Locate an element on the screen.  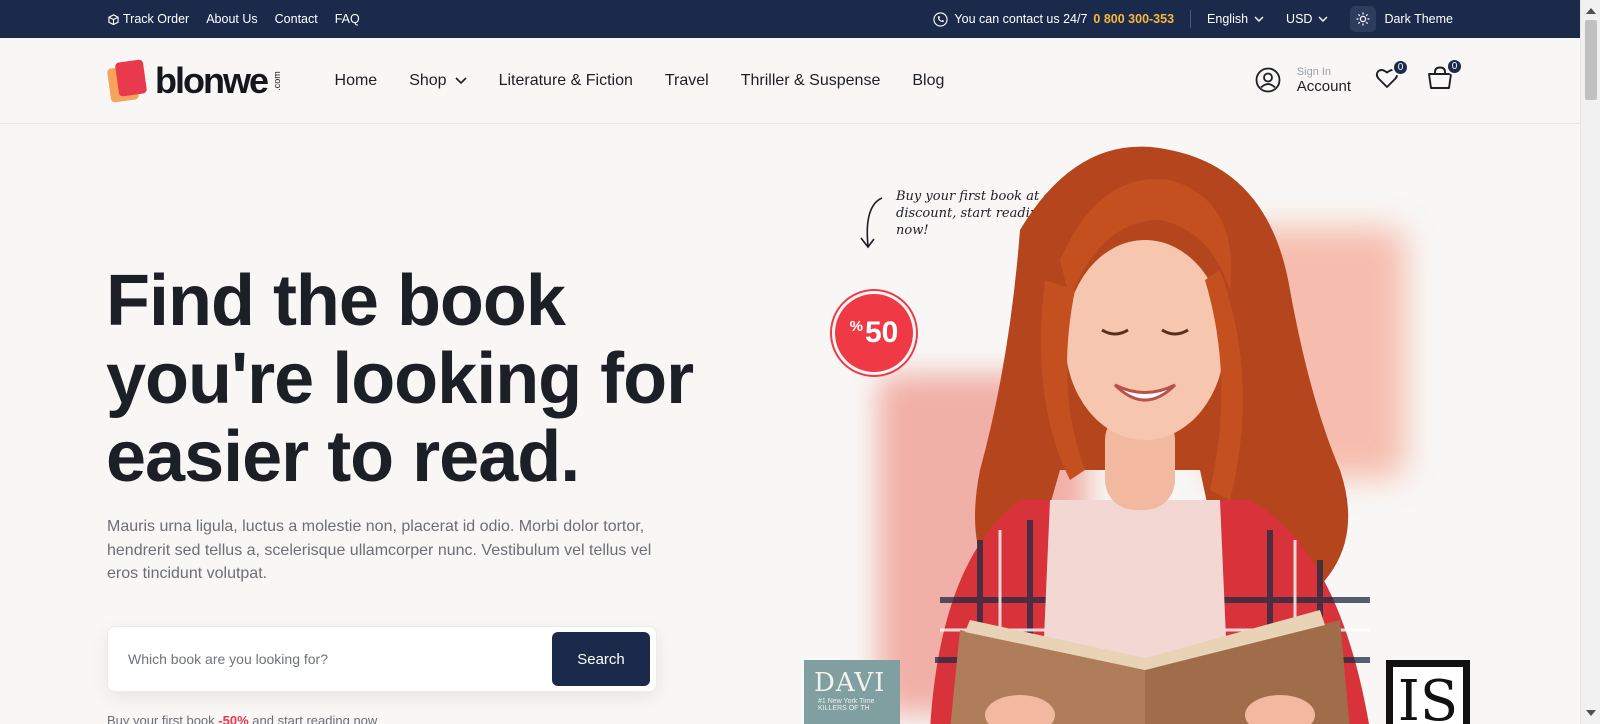
page-scrollbar is located at coordinates (1590, 362).